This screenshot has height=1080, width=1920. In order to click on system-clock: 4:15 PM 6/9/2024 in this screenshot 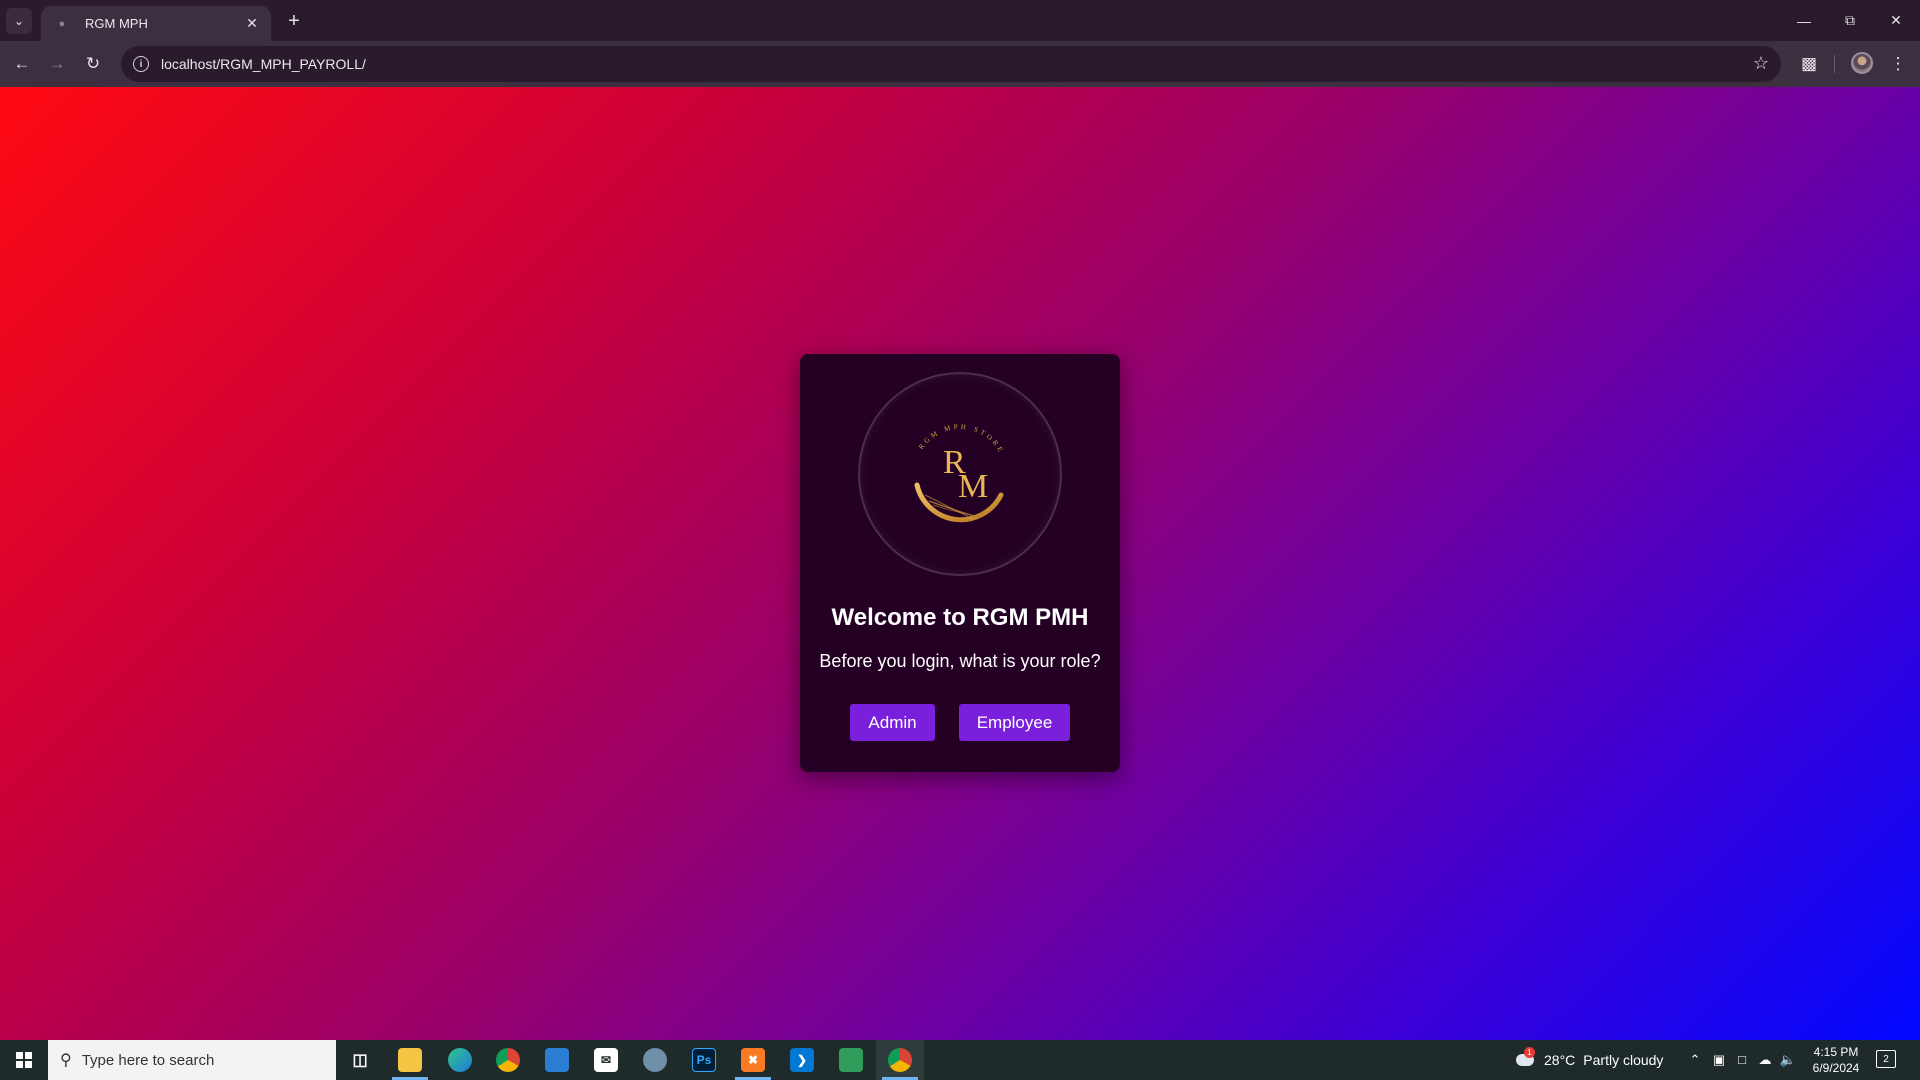, I will do `click(1836, 1060)`.